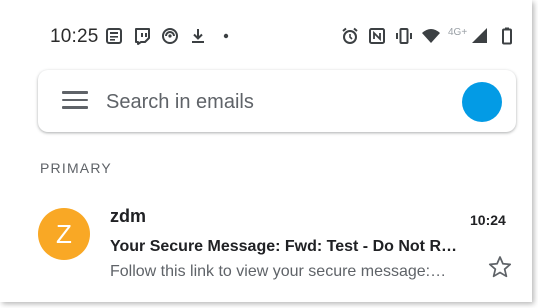 This screenshot has width=538, height=308. What do you see at coordinates (266, 37) in the screenshot?
I see `status-bar: 10:25 4G+` at bounding box center [266, 37].